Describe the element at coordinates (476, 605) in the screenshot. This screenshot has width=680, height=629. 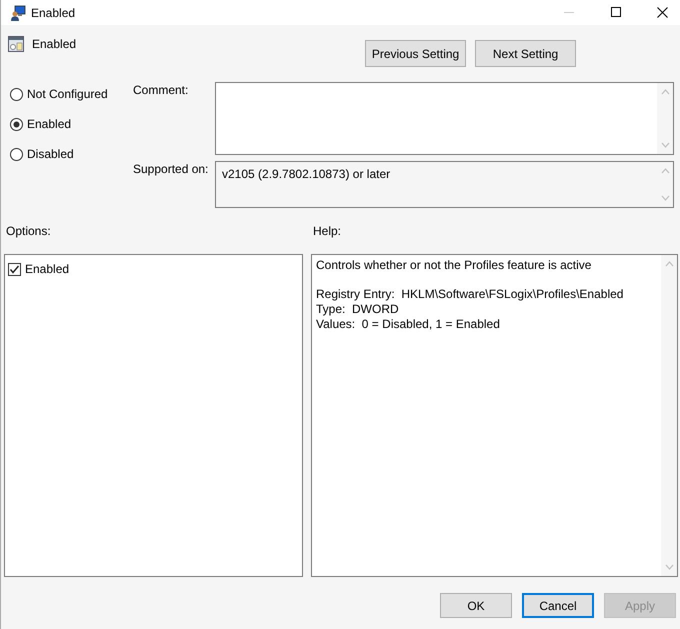
I see `dialog-button: OK` at that location.